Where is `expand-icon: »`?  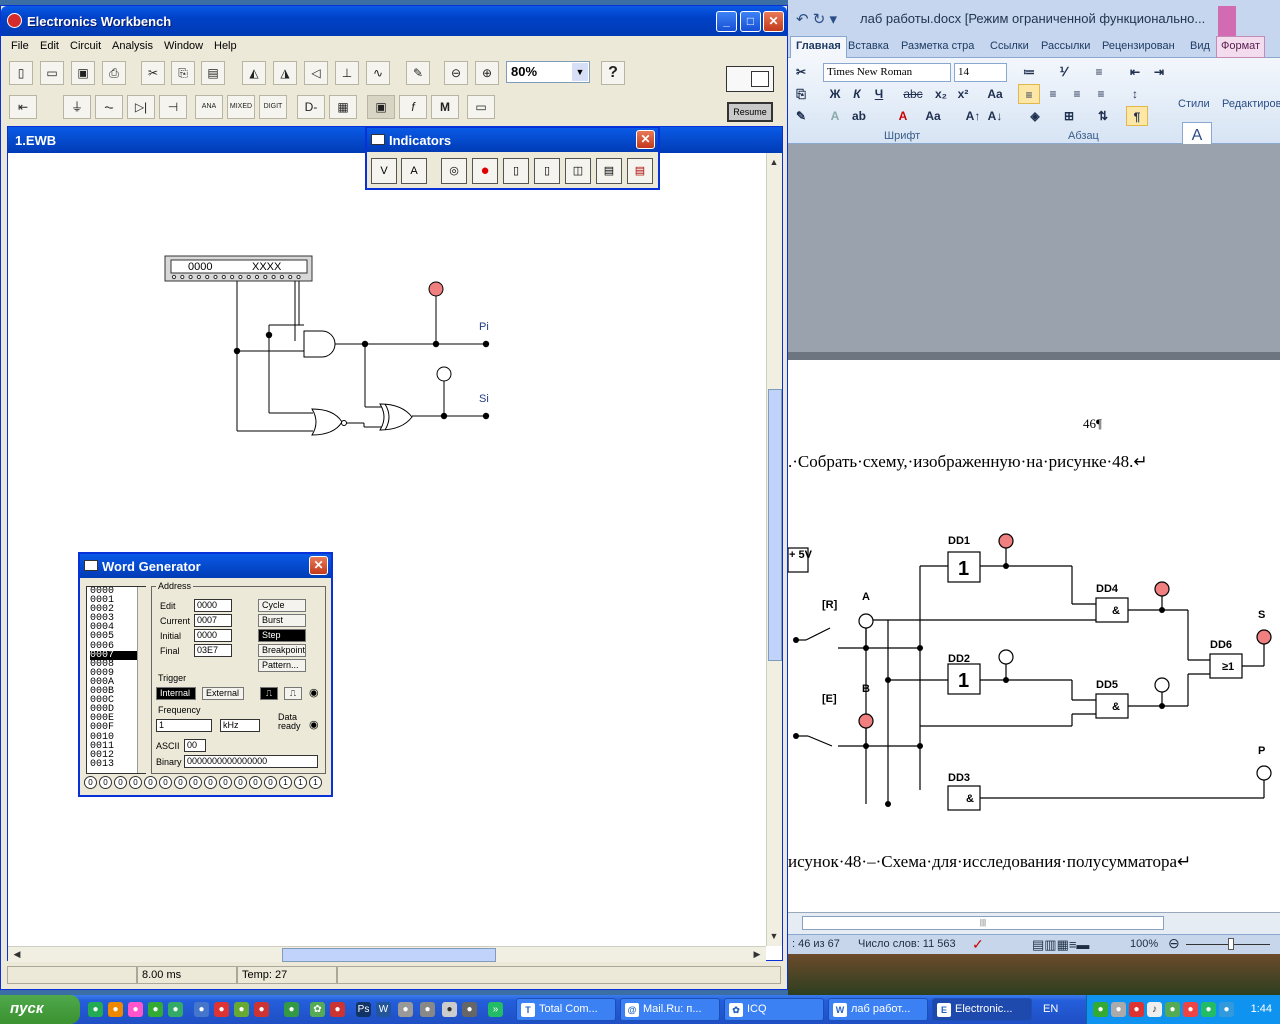 expand-icon: » is located at coordinates (495, 1009).